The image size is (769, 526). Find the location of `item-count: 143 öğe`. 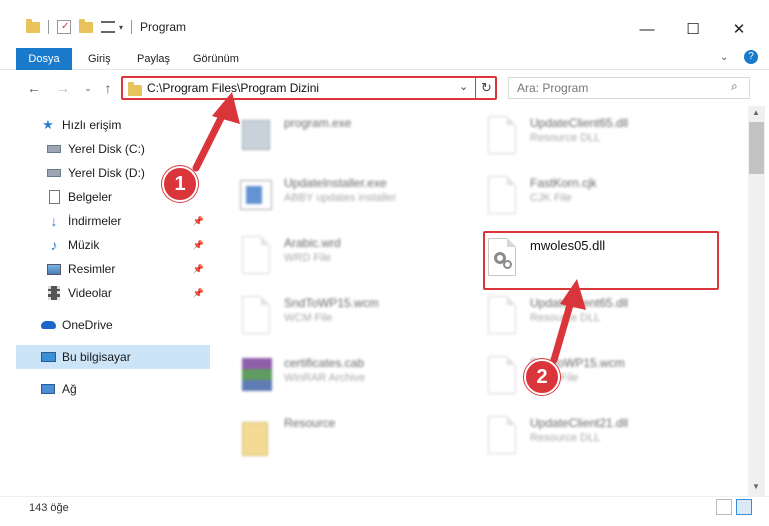

item-count: 143 öğe is located at coordinates (49, 508).